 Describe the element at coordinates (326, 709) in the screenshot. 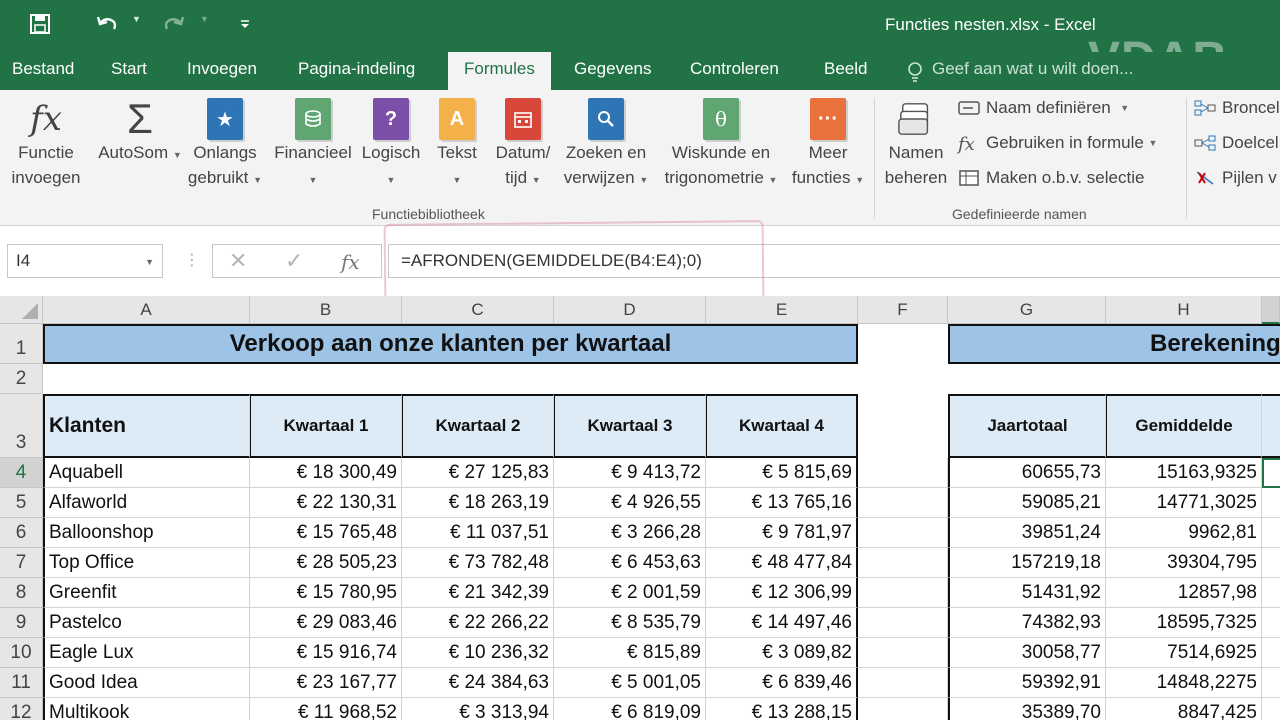

I see `cell-b-12: € 11 968,52` at that location.